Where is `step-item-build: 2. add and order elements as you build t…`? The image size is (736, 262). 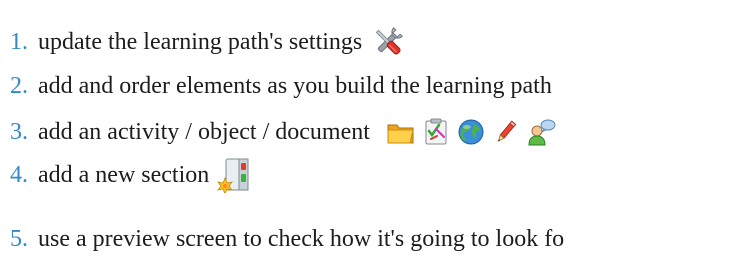 step-item-build: 2. add and order elements as you build t… is located at coordinates (281, 86).